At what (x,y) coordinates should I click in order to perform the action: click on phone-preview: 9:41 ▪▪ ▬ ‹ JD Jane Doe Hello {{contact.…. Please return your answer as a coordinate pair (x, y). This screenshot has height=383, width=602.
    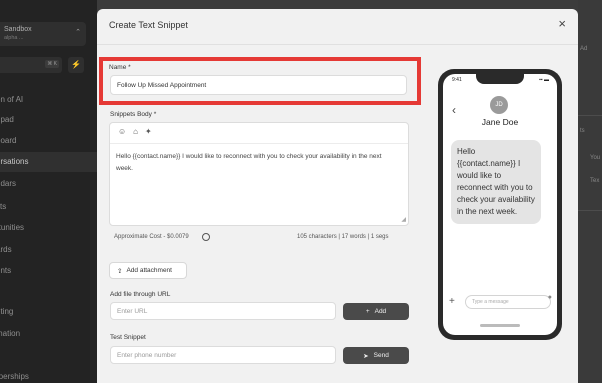
    Looking at the image, I should click on (500, 204).